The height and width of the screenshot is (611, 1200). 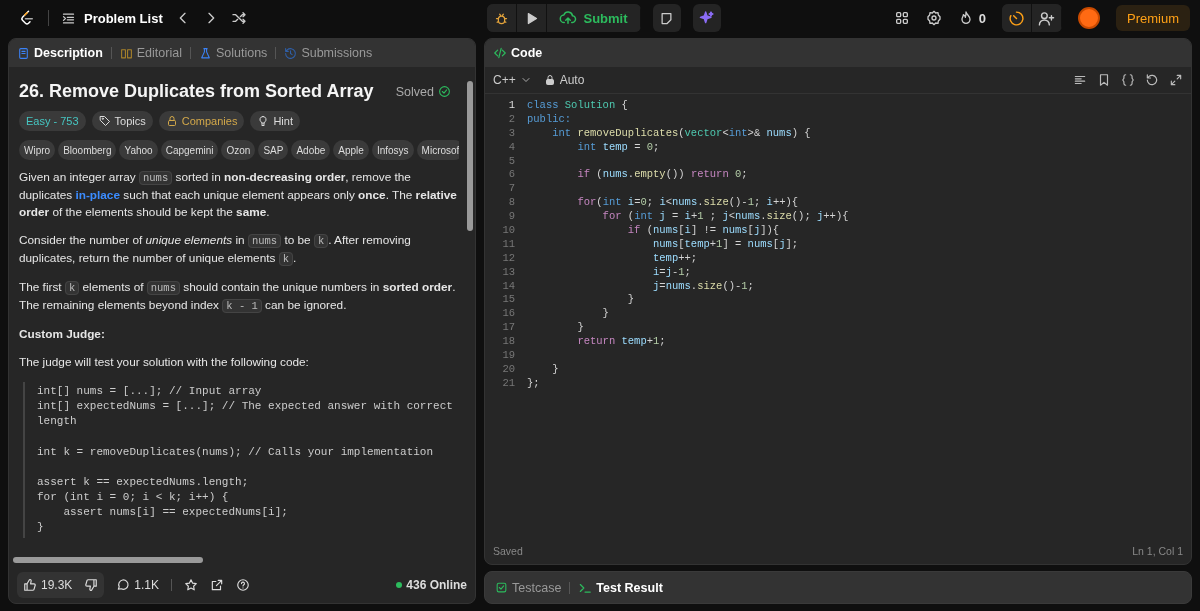 I want to click on ai-button, so click(x=706, y=18).